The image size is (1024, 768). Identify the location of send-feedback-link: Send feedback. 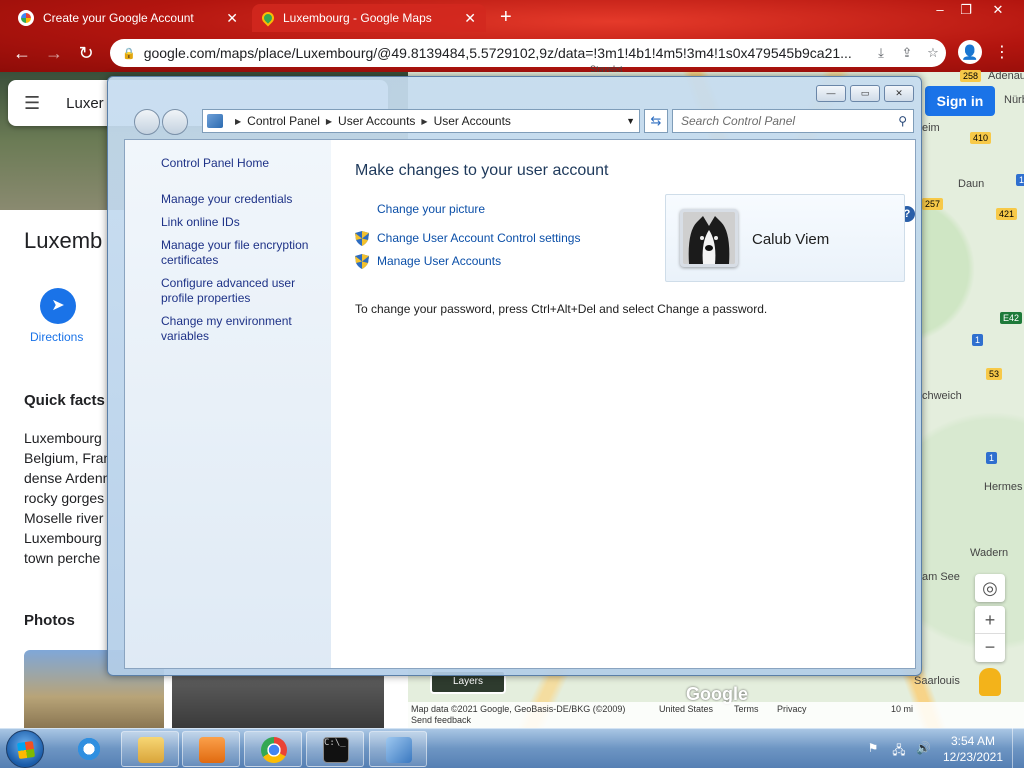
(441, 720).